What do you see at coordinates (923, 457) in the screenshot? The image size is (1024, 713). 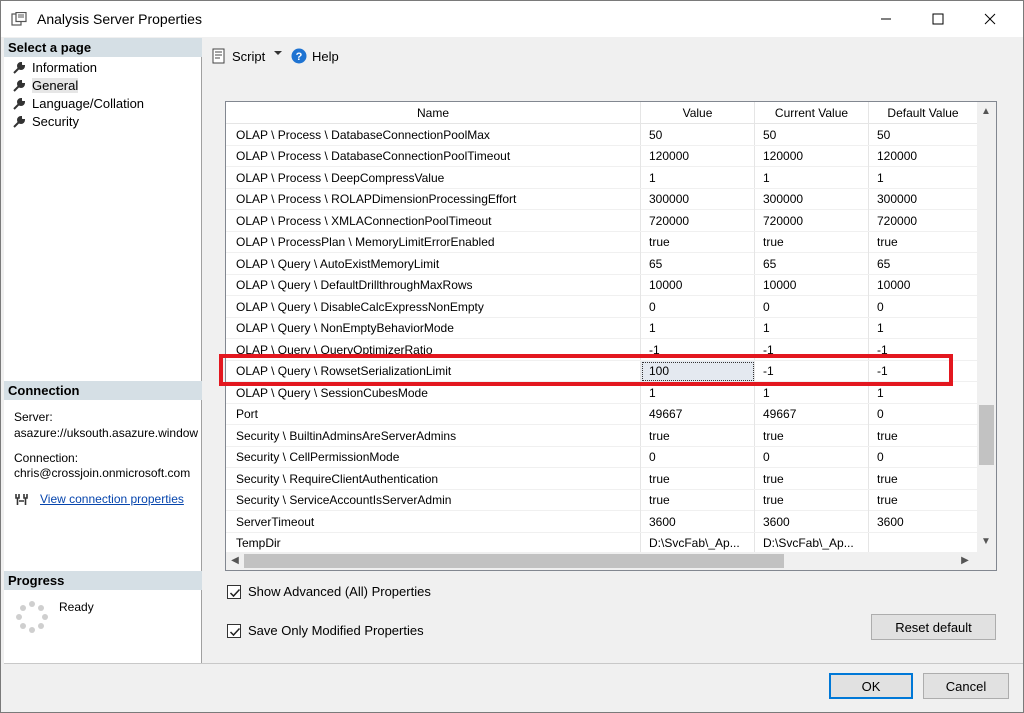 I see `default-value-cell: 0` at bounding box center [923, 457].